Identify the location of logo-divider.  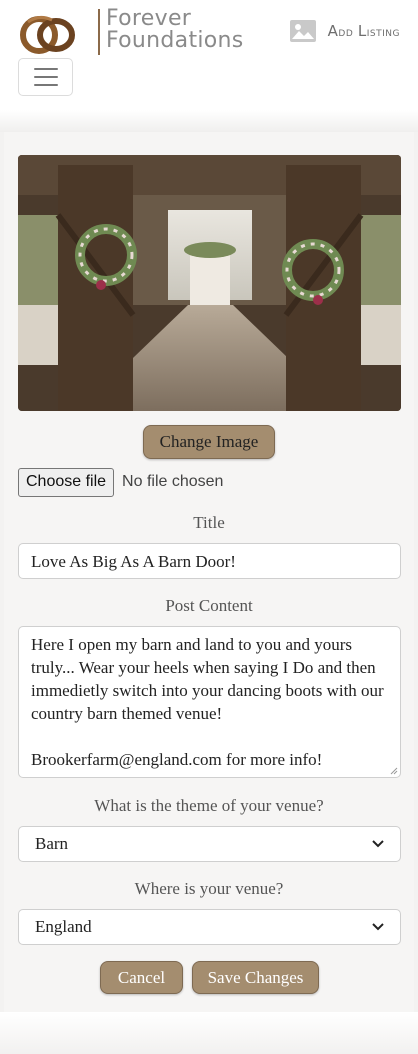
(99, 32).